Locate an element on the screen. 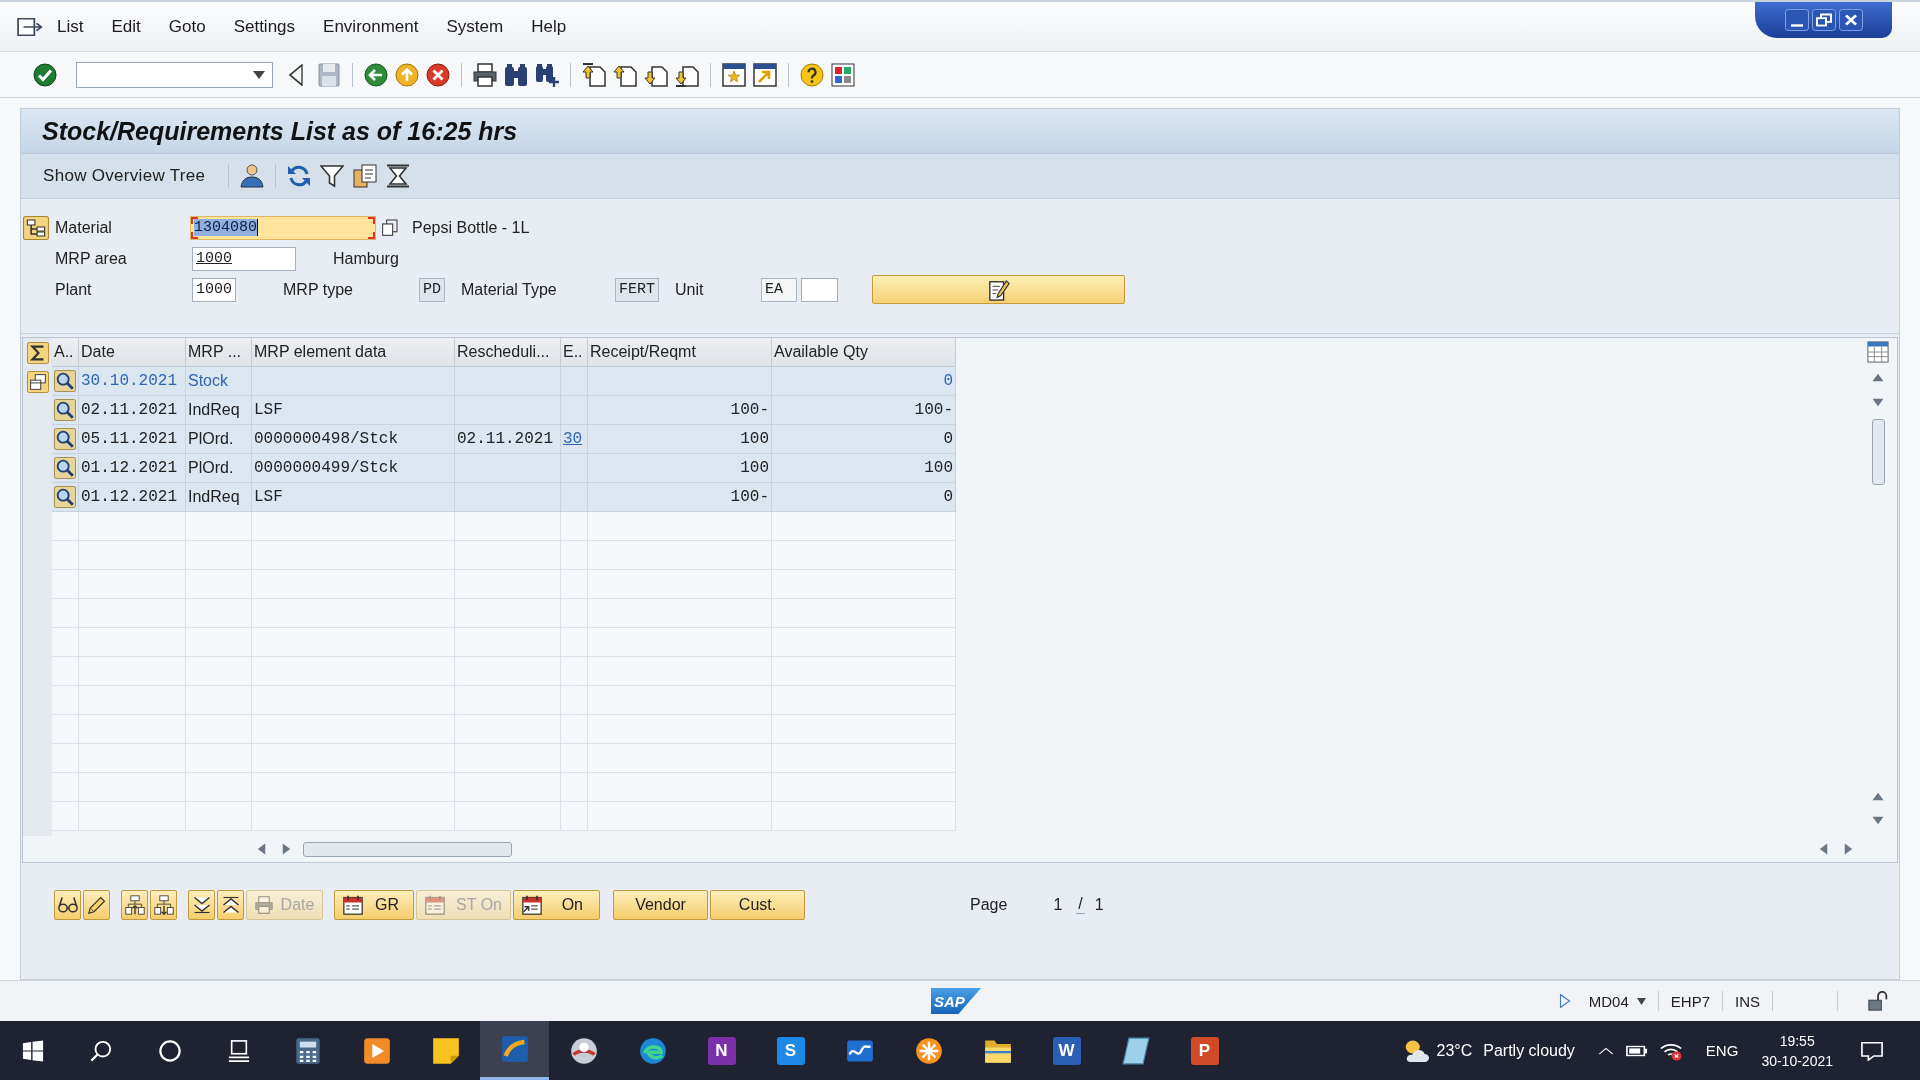 The height and width of the screenshot is (1080, 1920). column-header: Available Qty is located at coordinates (864, 352).